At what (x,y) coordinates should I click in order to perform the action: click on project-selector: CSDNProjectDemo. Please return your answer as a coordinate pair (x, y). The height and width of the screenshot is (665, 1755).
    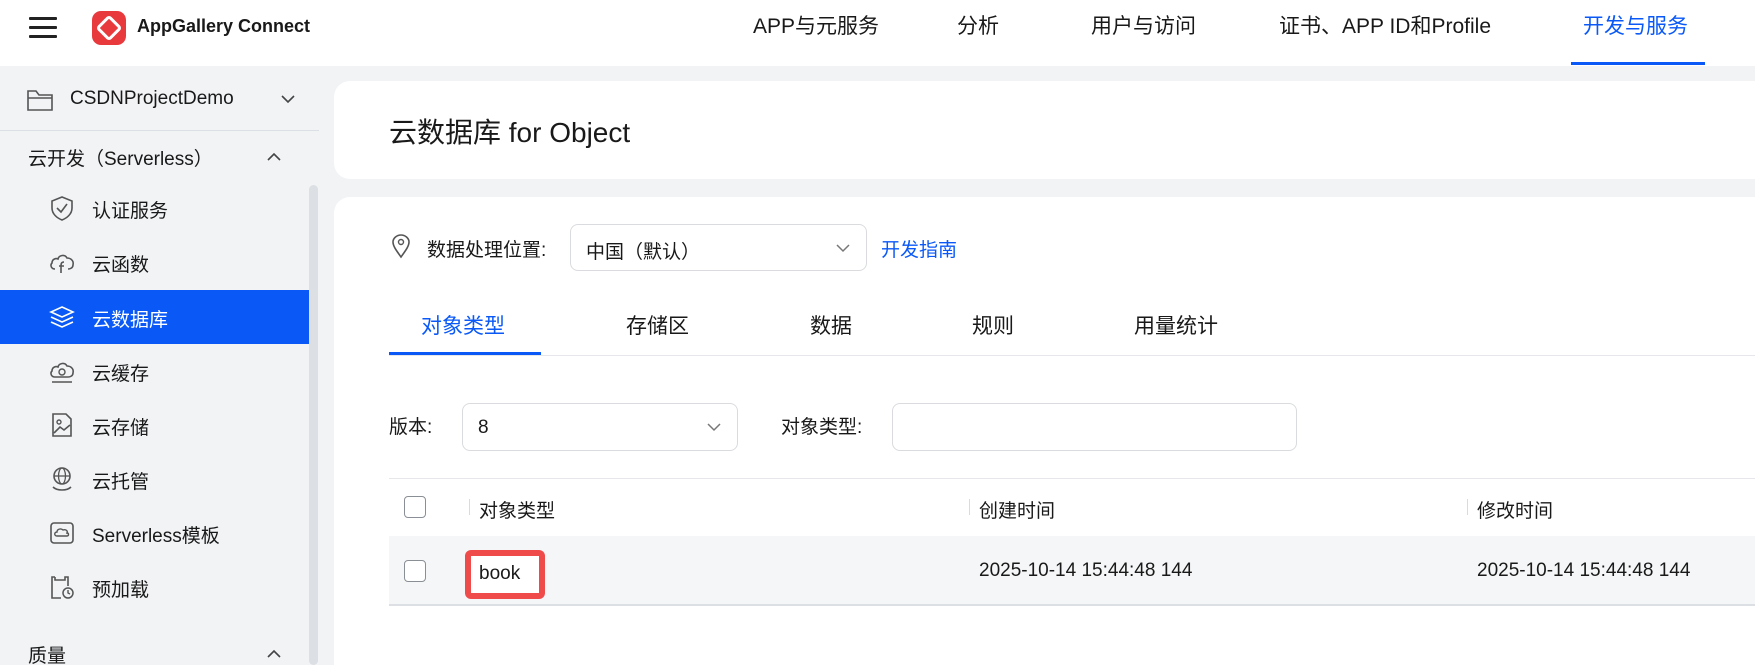
    Looking at the image, I should click on (159, 100).